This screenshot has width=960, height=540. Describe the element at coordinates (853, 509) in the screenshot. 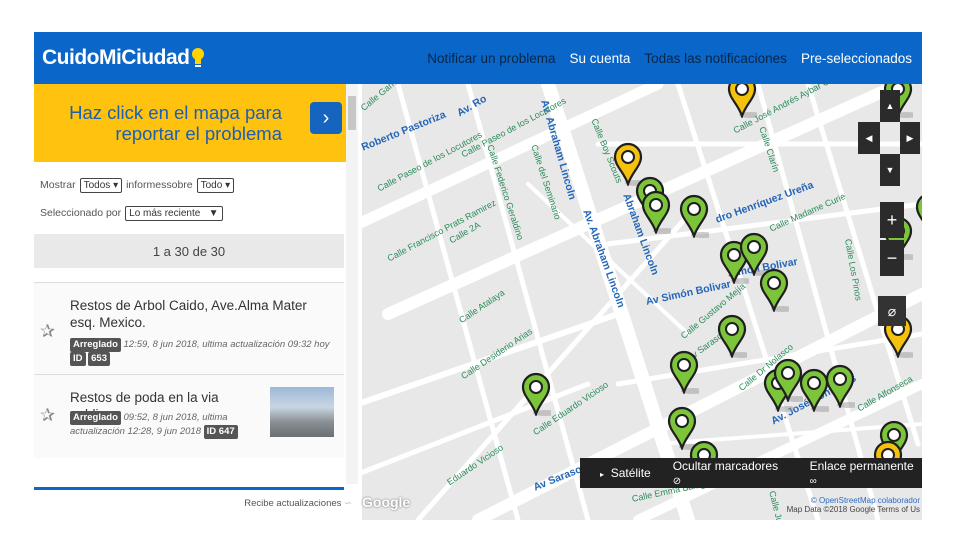

I see `google-attribution: Map Data ©2018 Google Terms of Us` at that location.